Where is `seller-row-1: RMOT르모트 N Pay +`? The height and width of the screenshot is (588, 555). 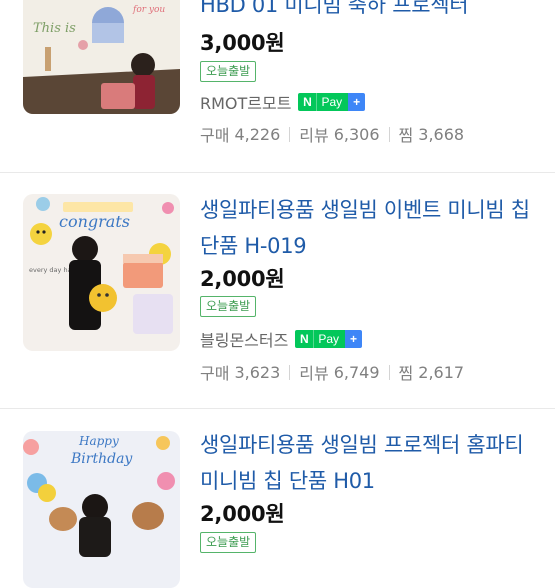
seller-row-1: RMOT르모트 N Pay + is located at coordinates (283, 102).